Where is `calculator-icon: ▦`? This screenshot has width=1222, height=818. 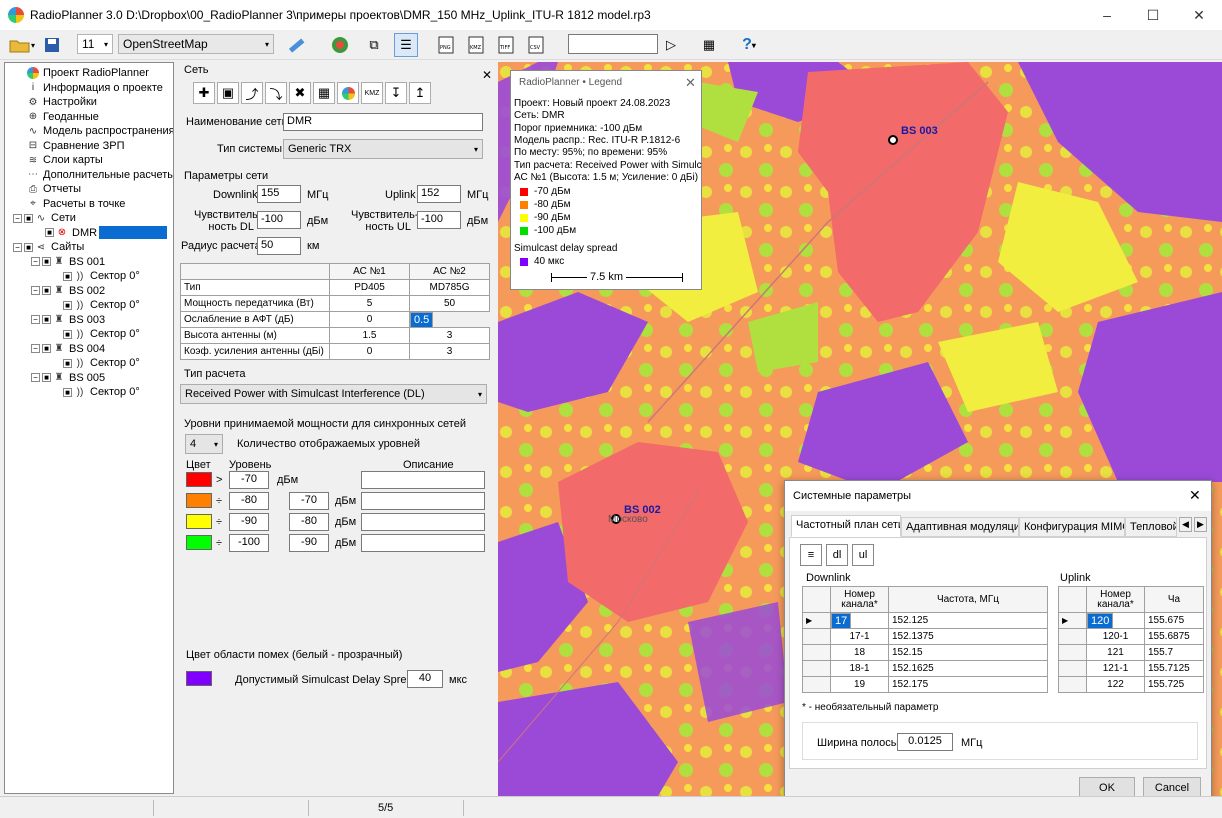 calculator-icon: ▦ is located at coordinates (709, 45).